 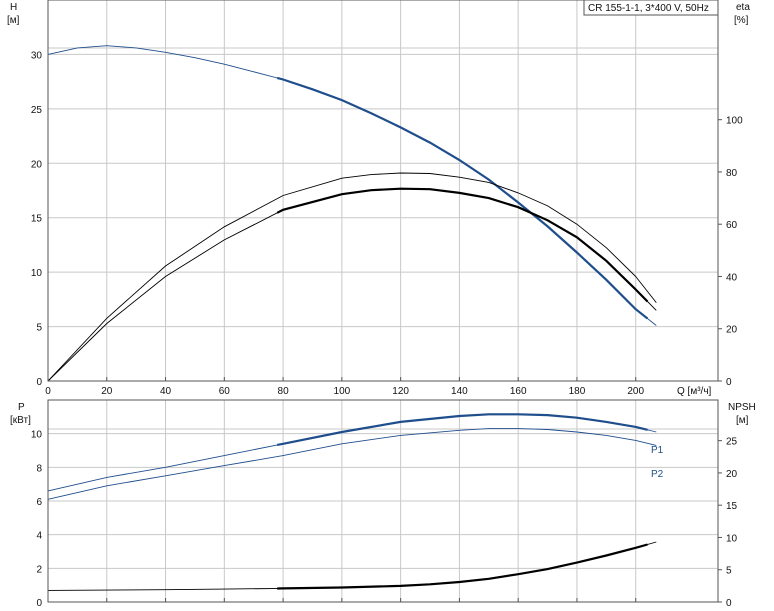 What do you see at coordinates (400, 391) in the screenshot?
I see `x-tick-label: 120` at bounding box center [400, 391].